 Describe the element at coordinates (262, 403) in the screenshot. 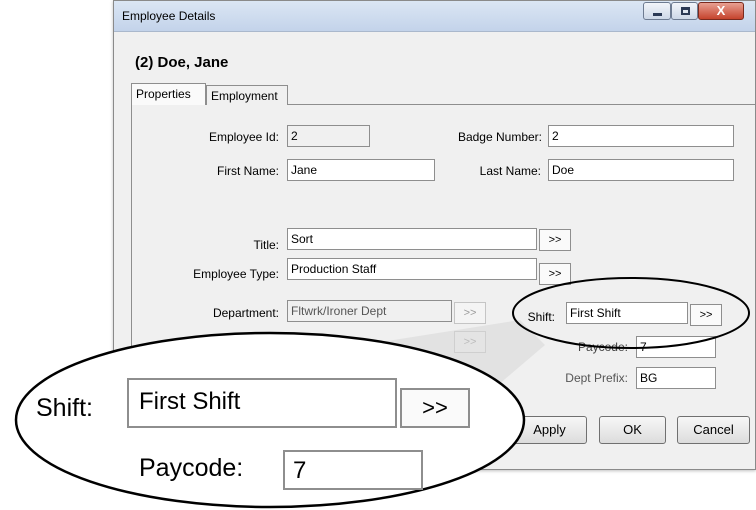

I see `zoom-shift-field: First Shift` at that location.